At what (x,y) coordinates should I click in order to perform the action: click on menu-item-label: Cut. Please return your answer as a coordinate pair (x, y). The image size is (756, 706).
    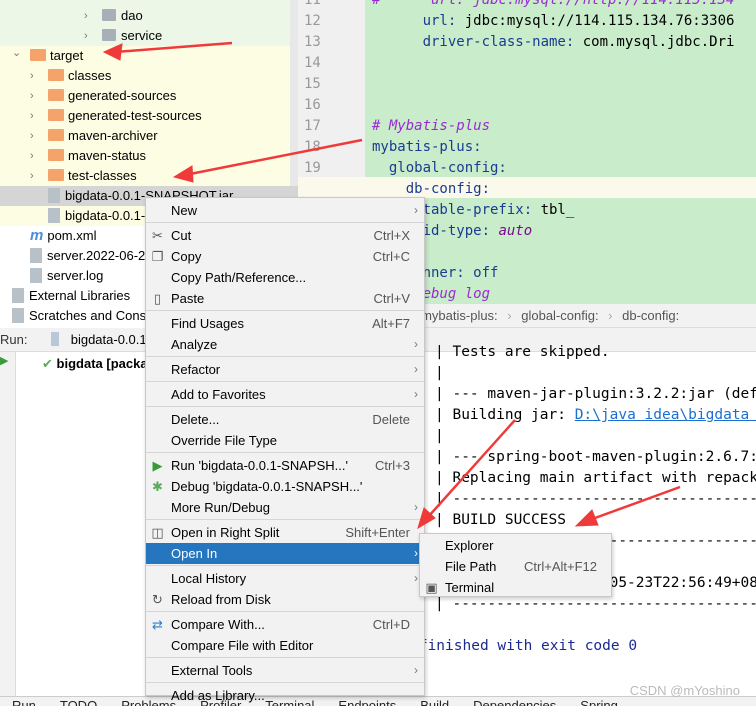
    Looking at the image, I should click on (181, 235).